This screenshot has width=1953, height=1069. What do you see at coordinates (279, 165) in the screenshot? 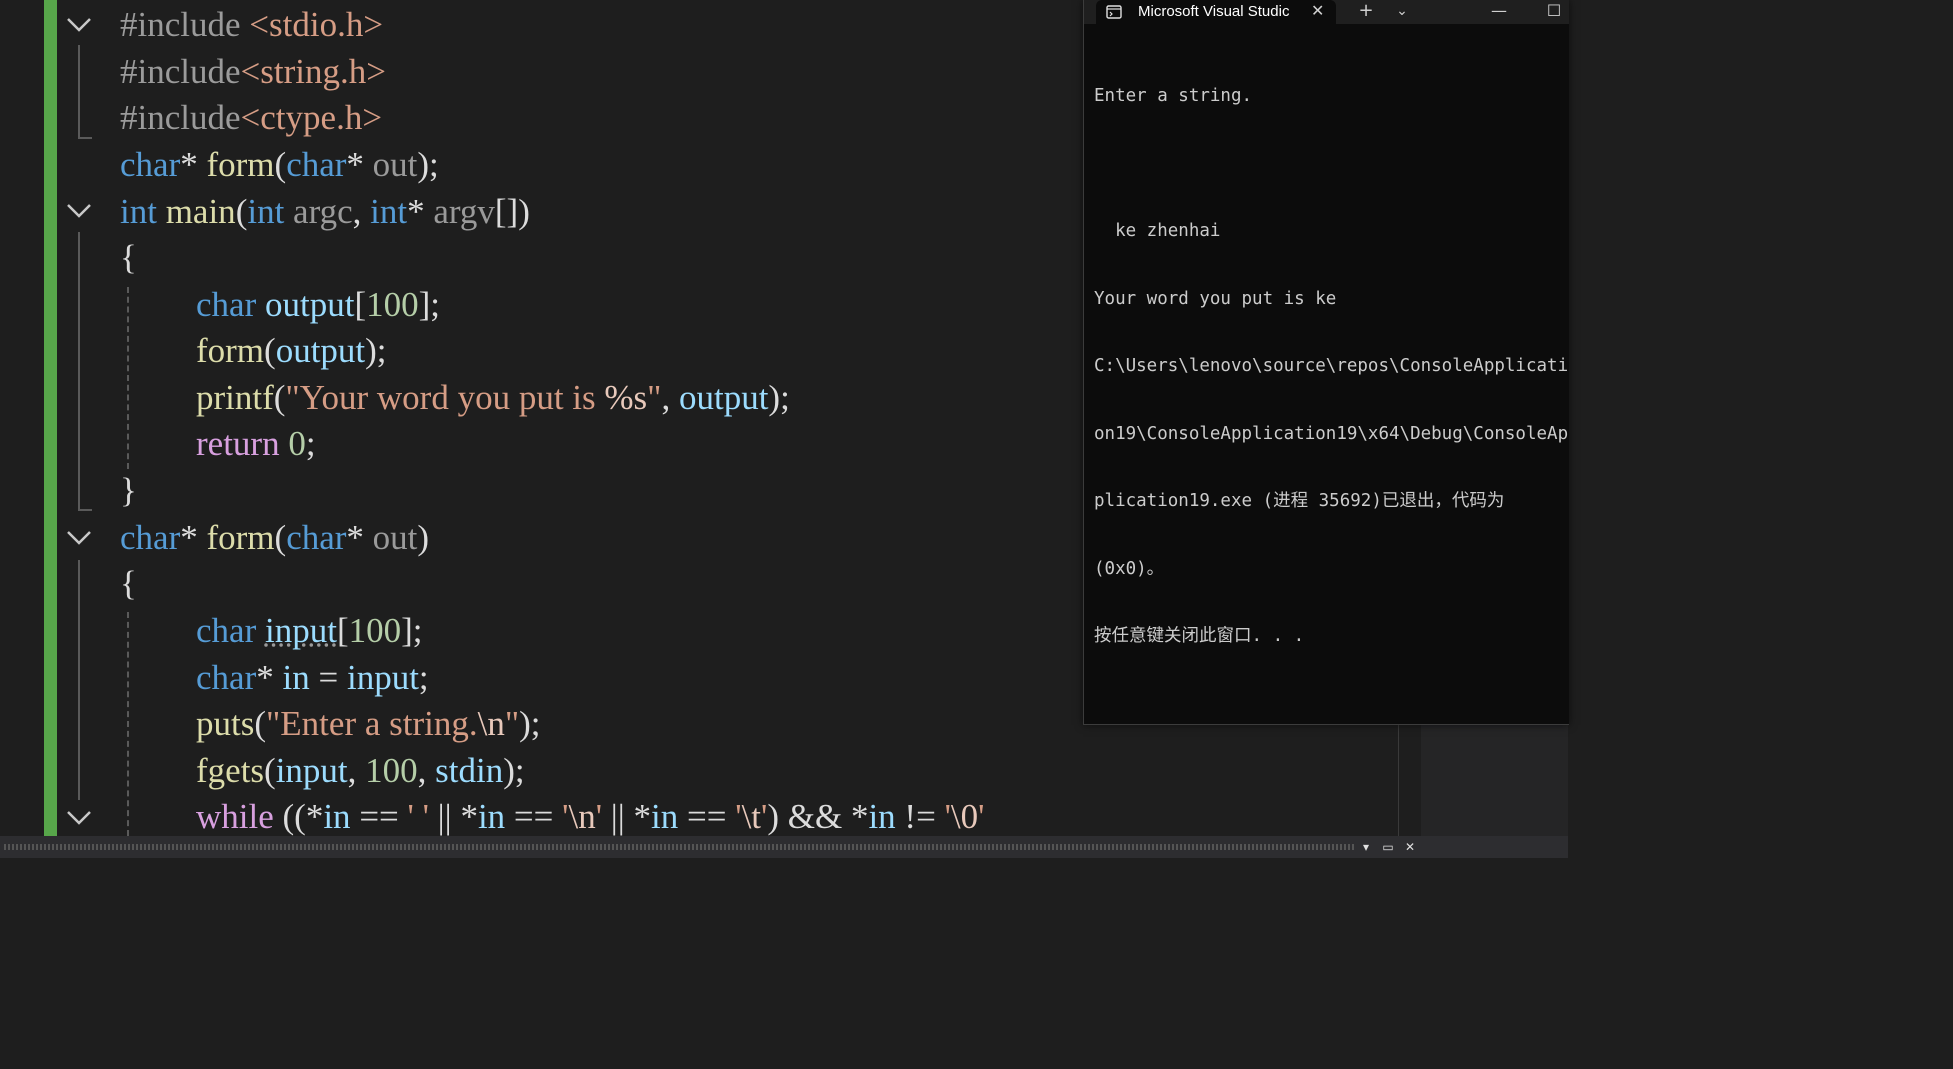
I see `code-line-4: char* form(char* out);` at bounding box center [279, 165].